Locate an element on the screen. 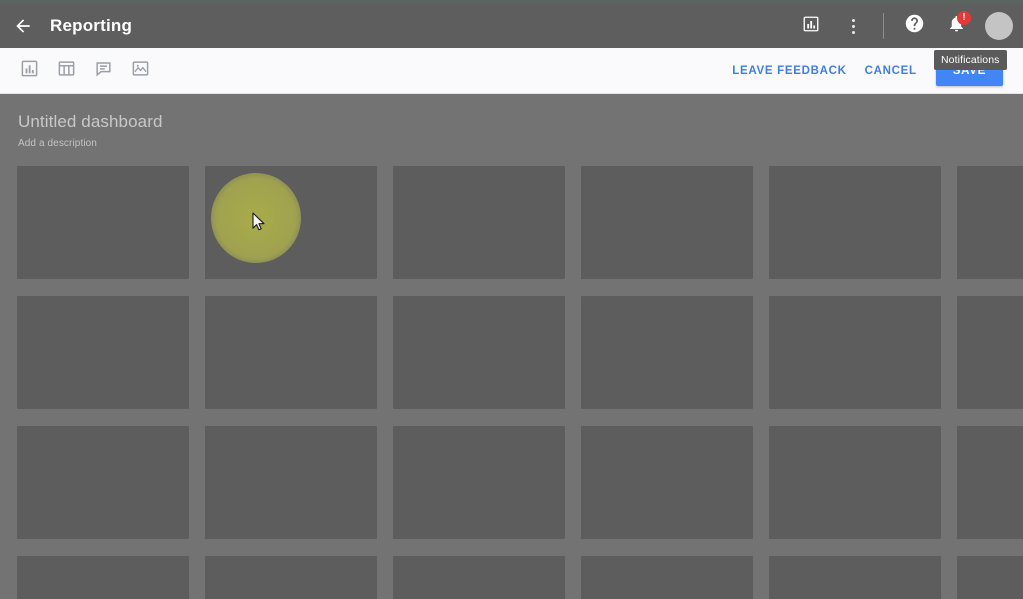 This screenshot has width=1023, height=599. notifications-button: ! is located at coordinates (956, 26).